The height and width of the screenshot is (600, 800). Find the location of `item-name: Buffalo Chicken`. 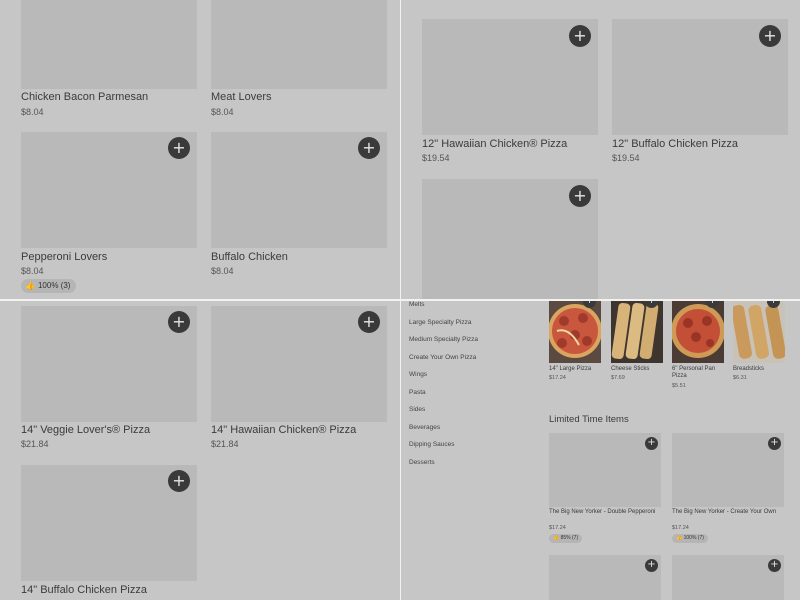

item-name: Buffalo Chicken is located at coordinates (249, 257).